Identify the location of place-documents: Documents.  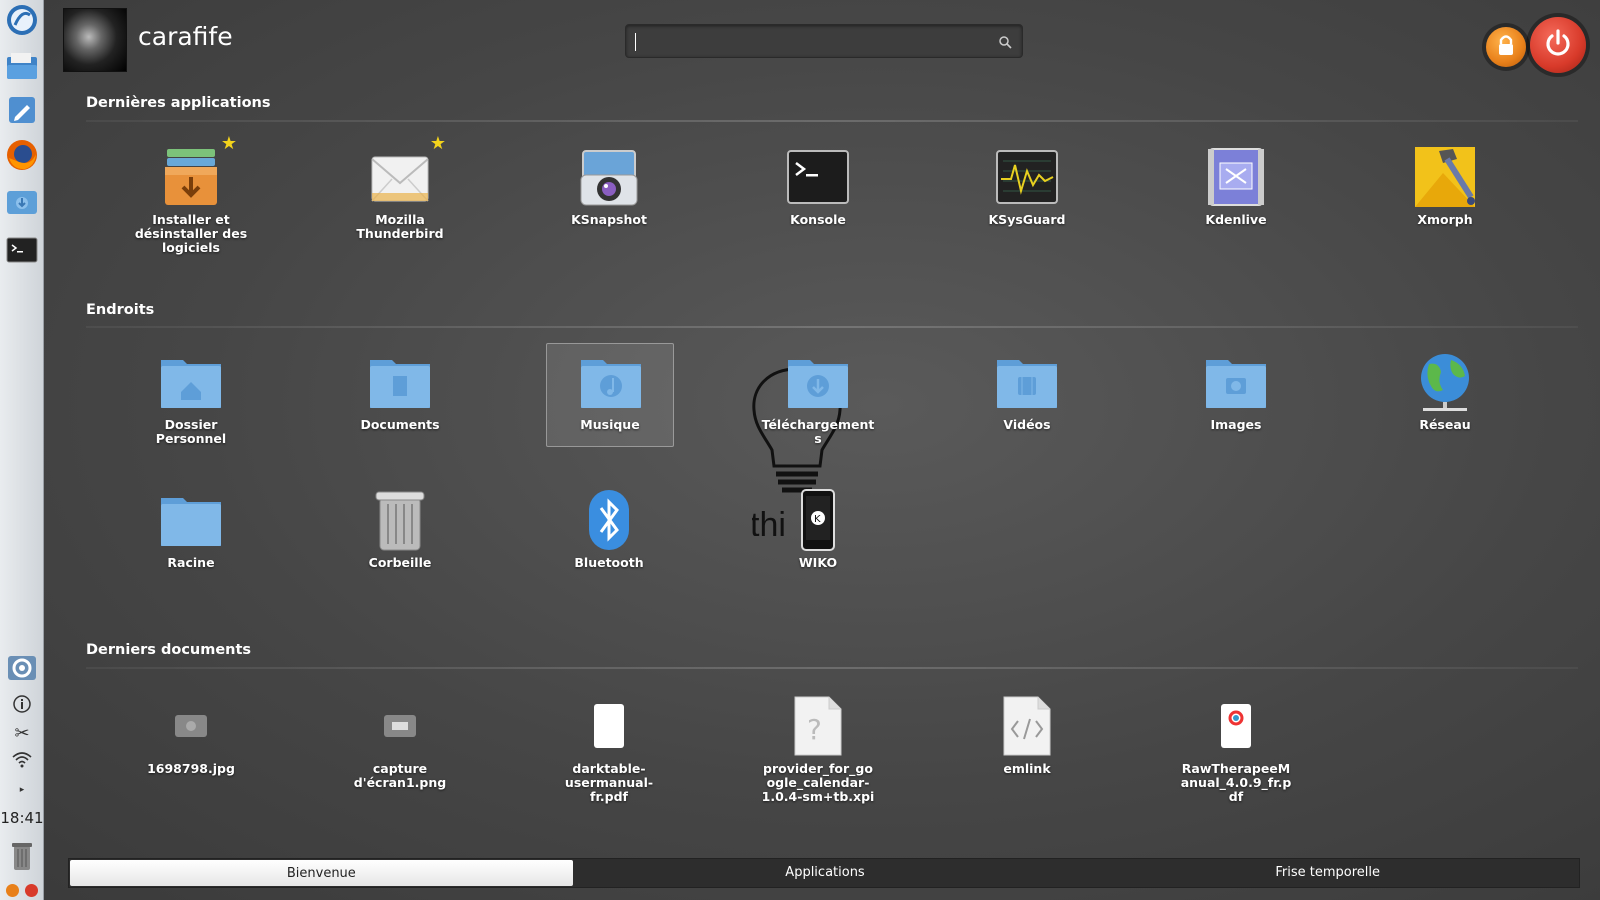
(400, 389).